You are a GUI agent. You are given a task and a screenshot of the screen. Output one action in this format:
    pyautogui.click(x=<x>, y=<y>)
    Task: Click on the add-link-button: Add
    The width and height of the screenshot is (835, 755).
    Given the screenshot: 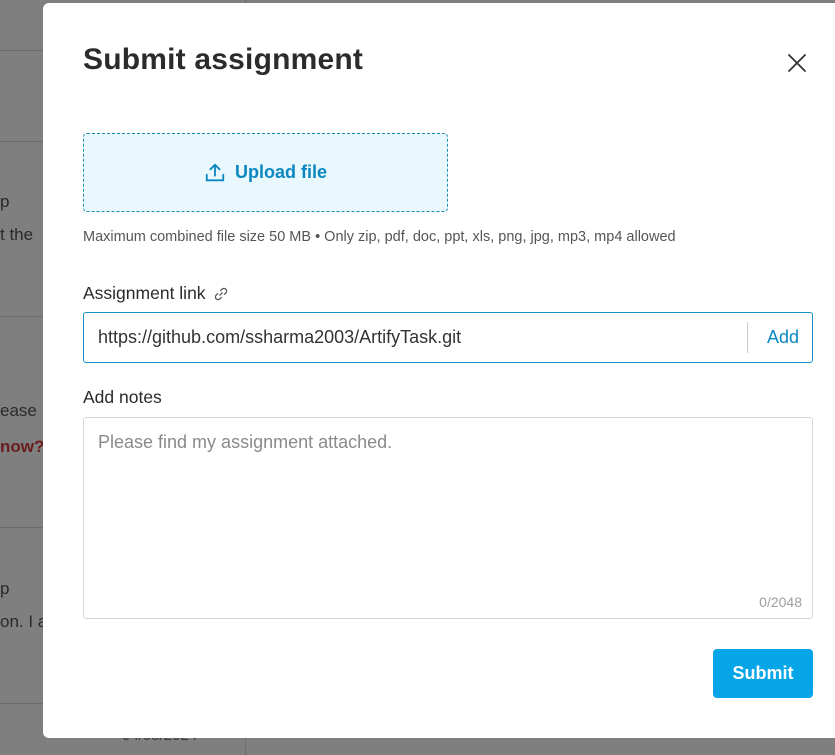 What is the action you would take?
    pyautogui.click(x=783, y=337)
    